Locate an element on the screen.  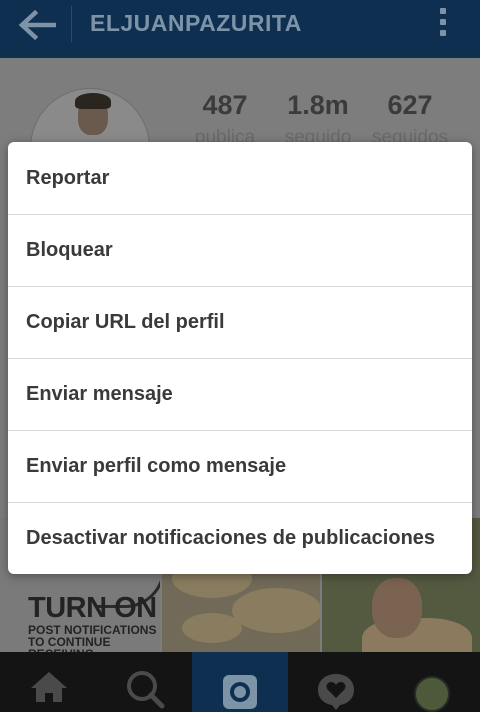
activity-heart-icon is located at coordinates (336, 692).